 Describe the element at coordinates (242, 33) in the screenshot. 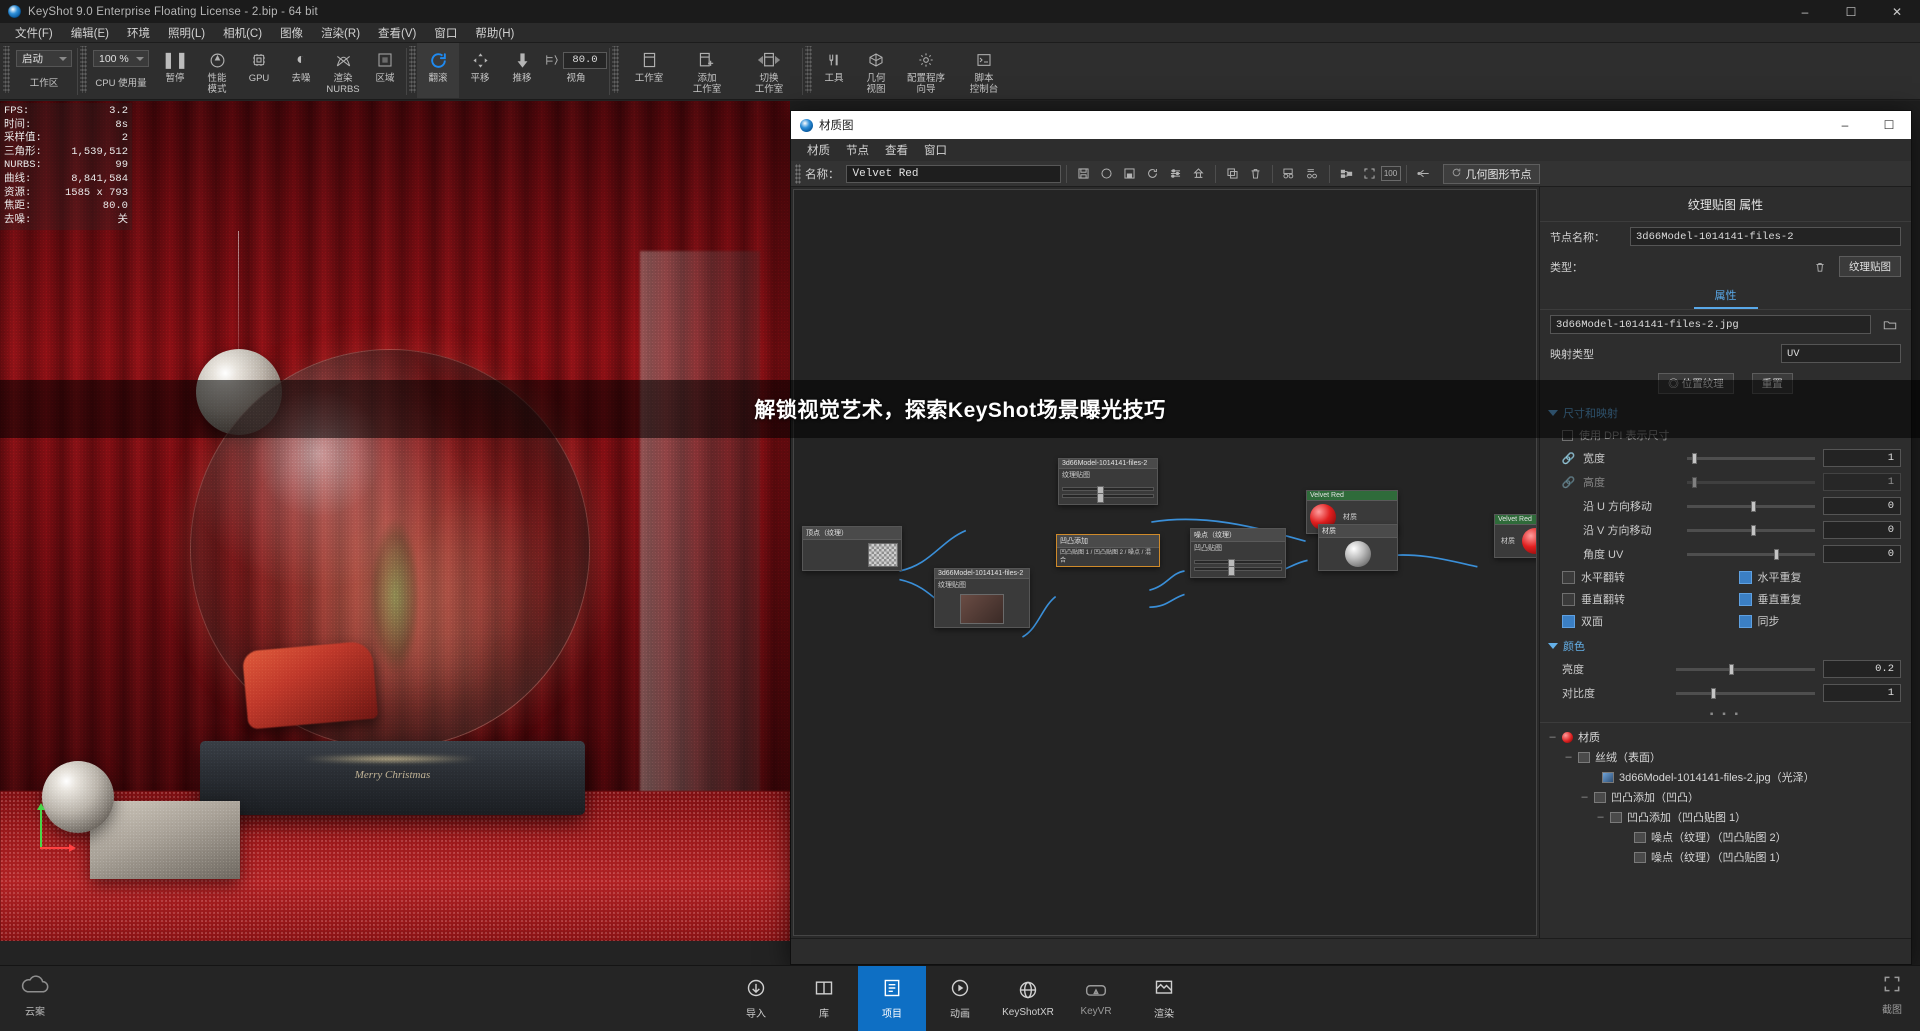

I see `menu-camera: 相机(C)` at that location.